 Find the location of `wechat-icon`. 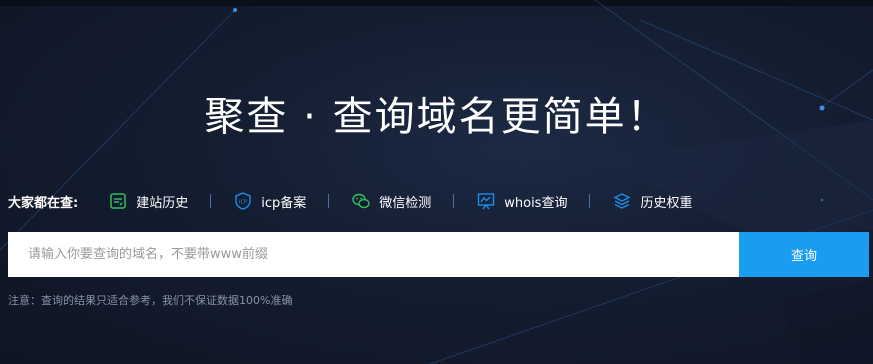

wechat-icon is located at coordinates (361, 201).